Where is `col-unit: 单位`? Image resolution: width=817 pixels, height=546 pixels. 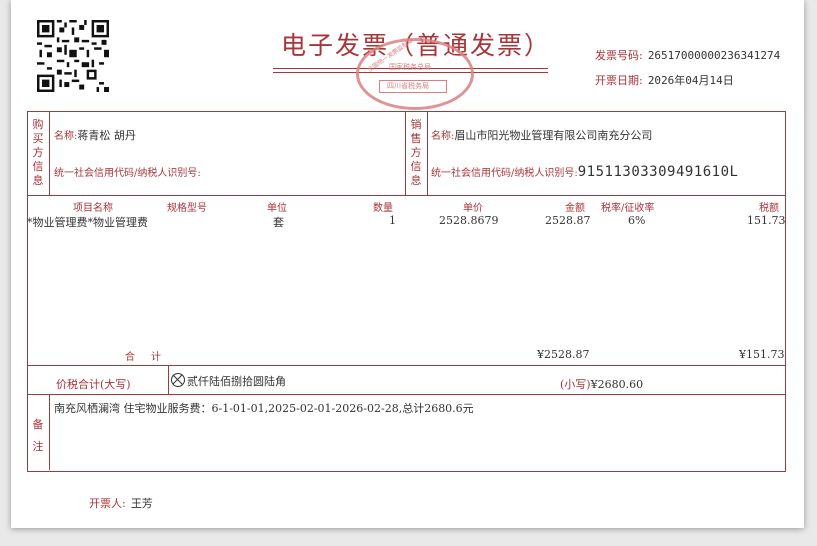
col-unit: 单位 is located at coordinates (277, 208).